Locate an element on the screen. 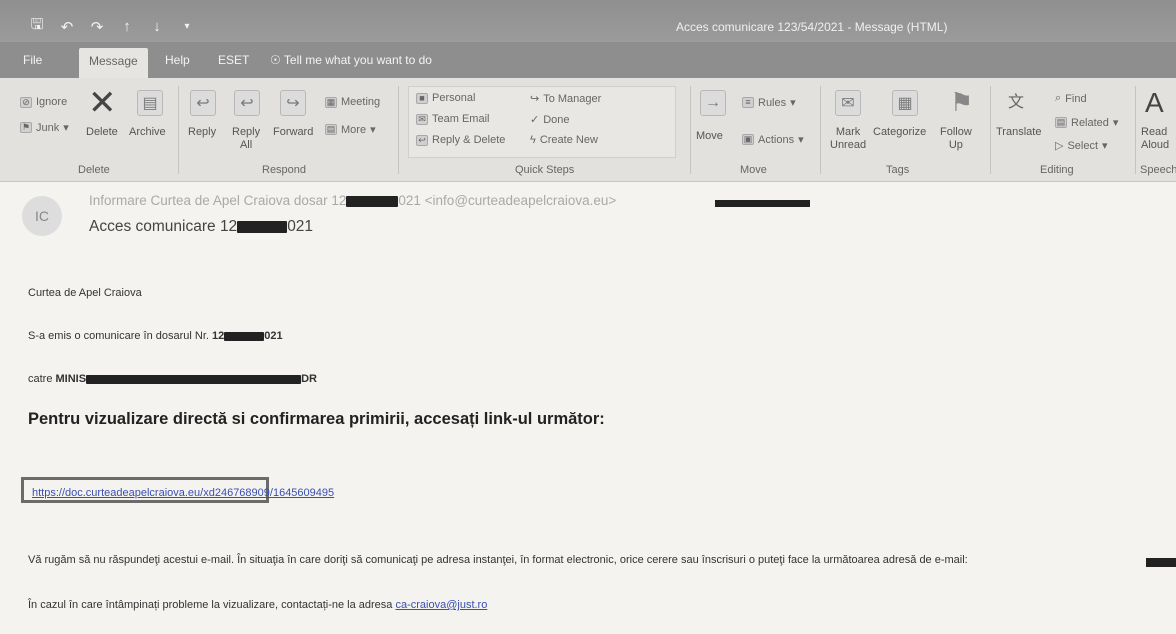 The height and width of the screenshot is (634, 1176). actions-icon: ▣ is located at coordinates (748, 139).